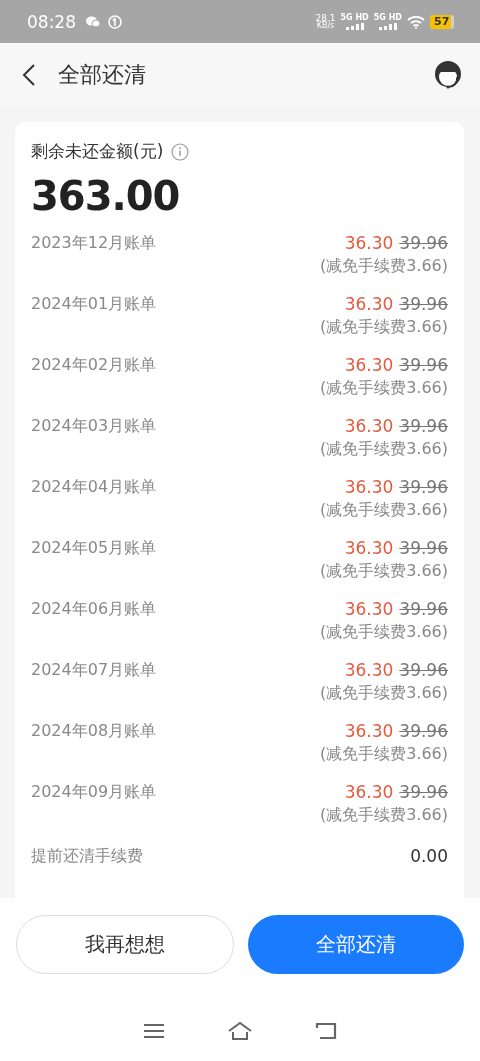 The image size is (480, 1061). What do you see at coordinates (94, 792) in the screenshot?
I see `bill-period: 2024年09月账单` at bounding box center [94, 792].